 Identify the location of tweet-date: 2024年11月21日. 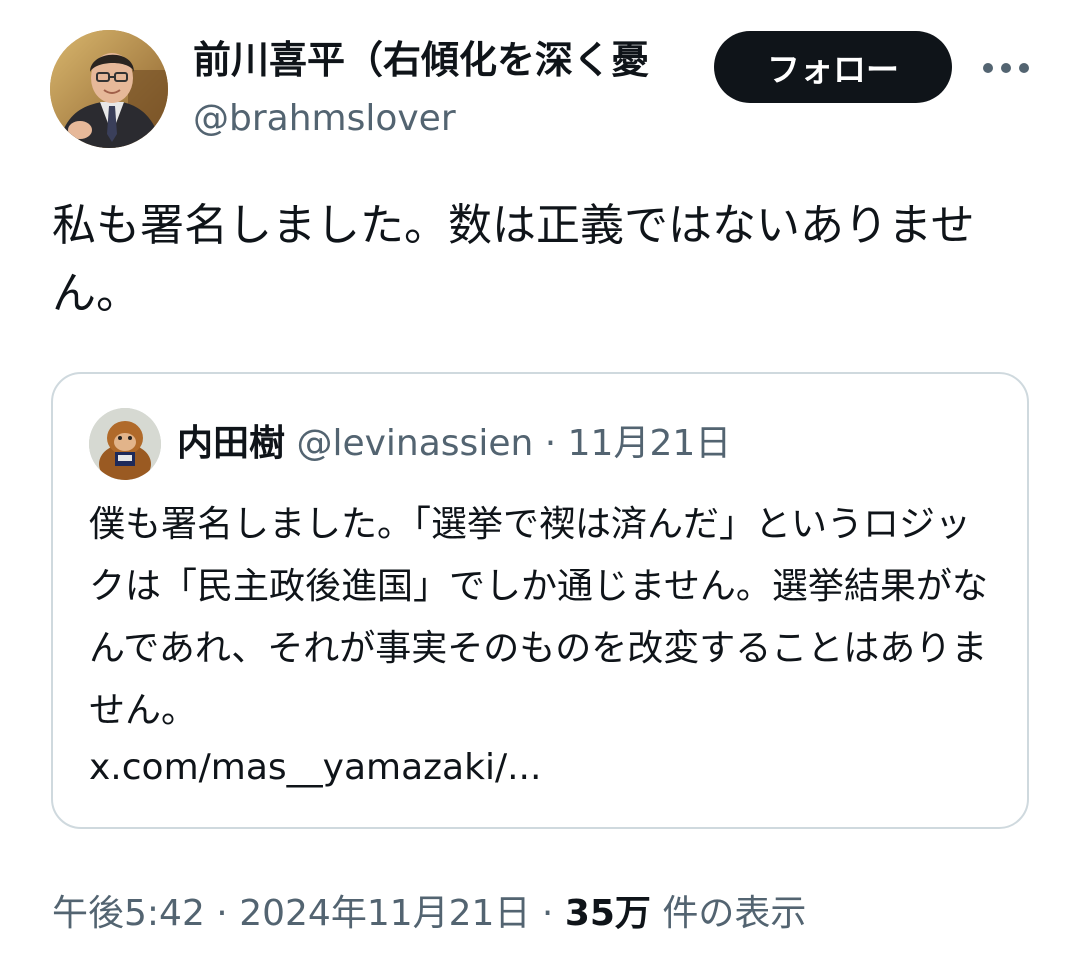
(384, 913).